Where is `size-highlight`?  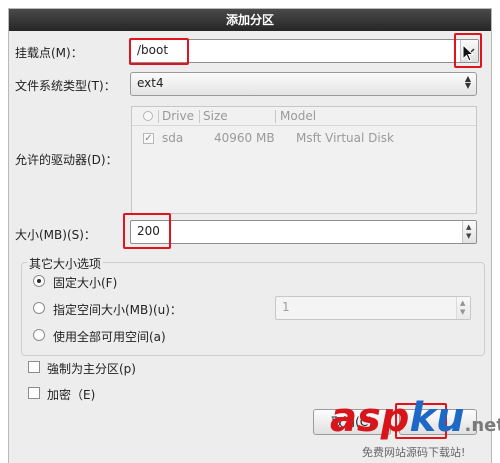 size-highlight is located at coordinates (147, 231).